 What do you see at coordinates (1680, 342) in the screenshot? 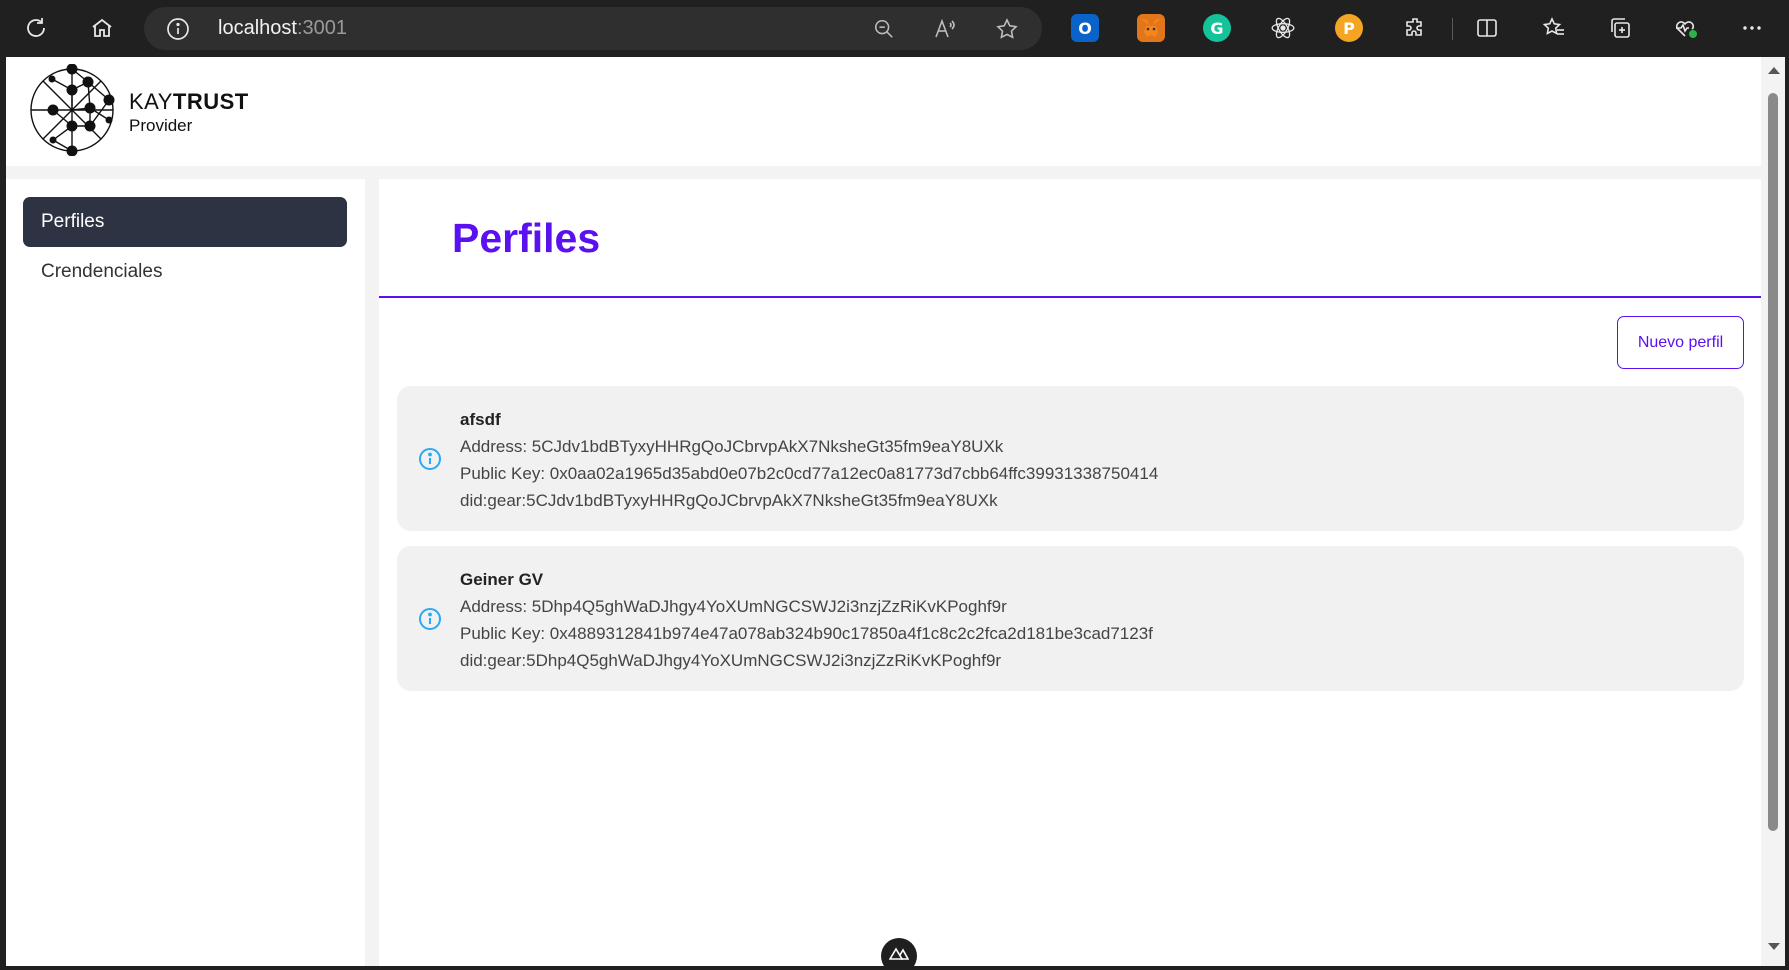
I see `new-profile-button: Nuevo perfil` at bounding box center [1680, 342].